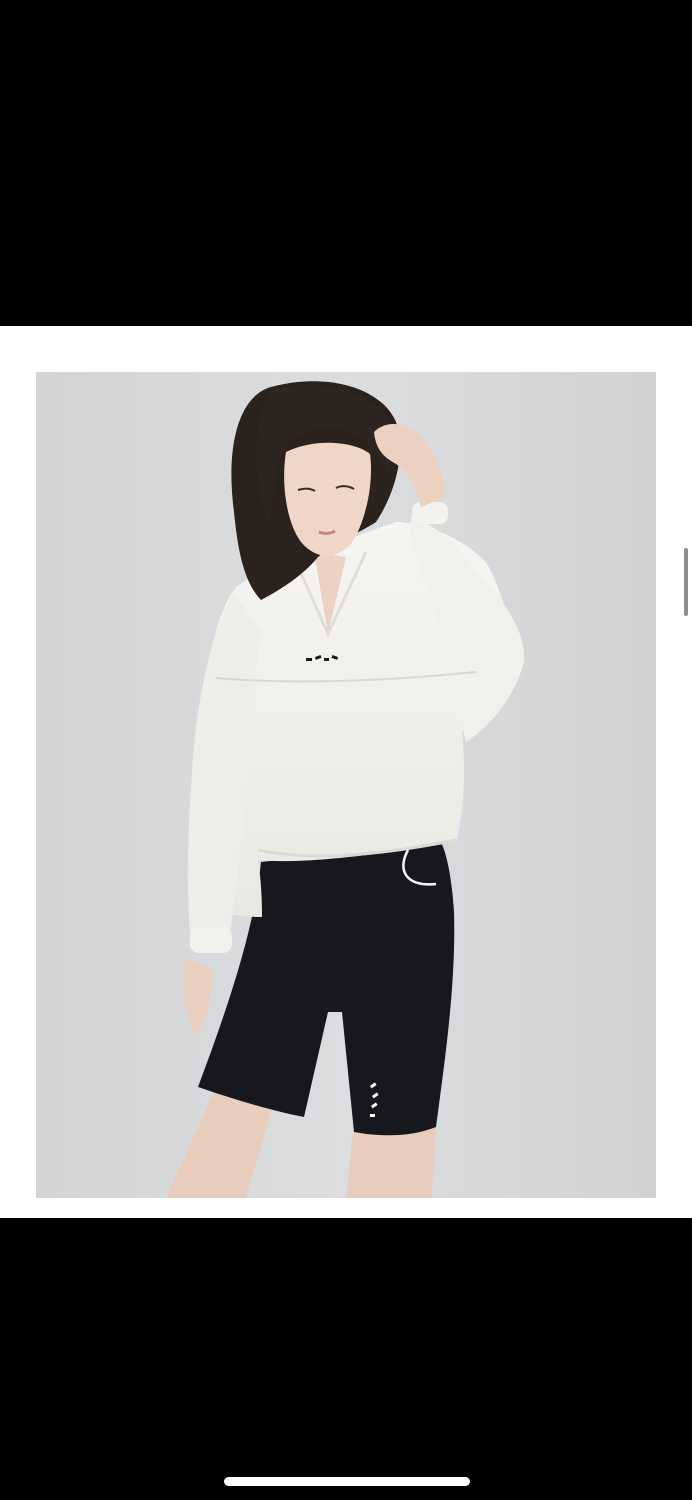 The image size is (692, 1500). Describe the element at coordinates (686, 582) in the screenshot. I see `scroll-indicator-icon` at that location.